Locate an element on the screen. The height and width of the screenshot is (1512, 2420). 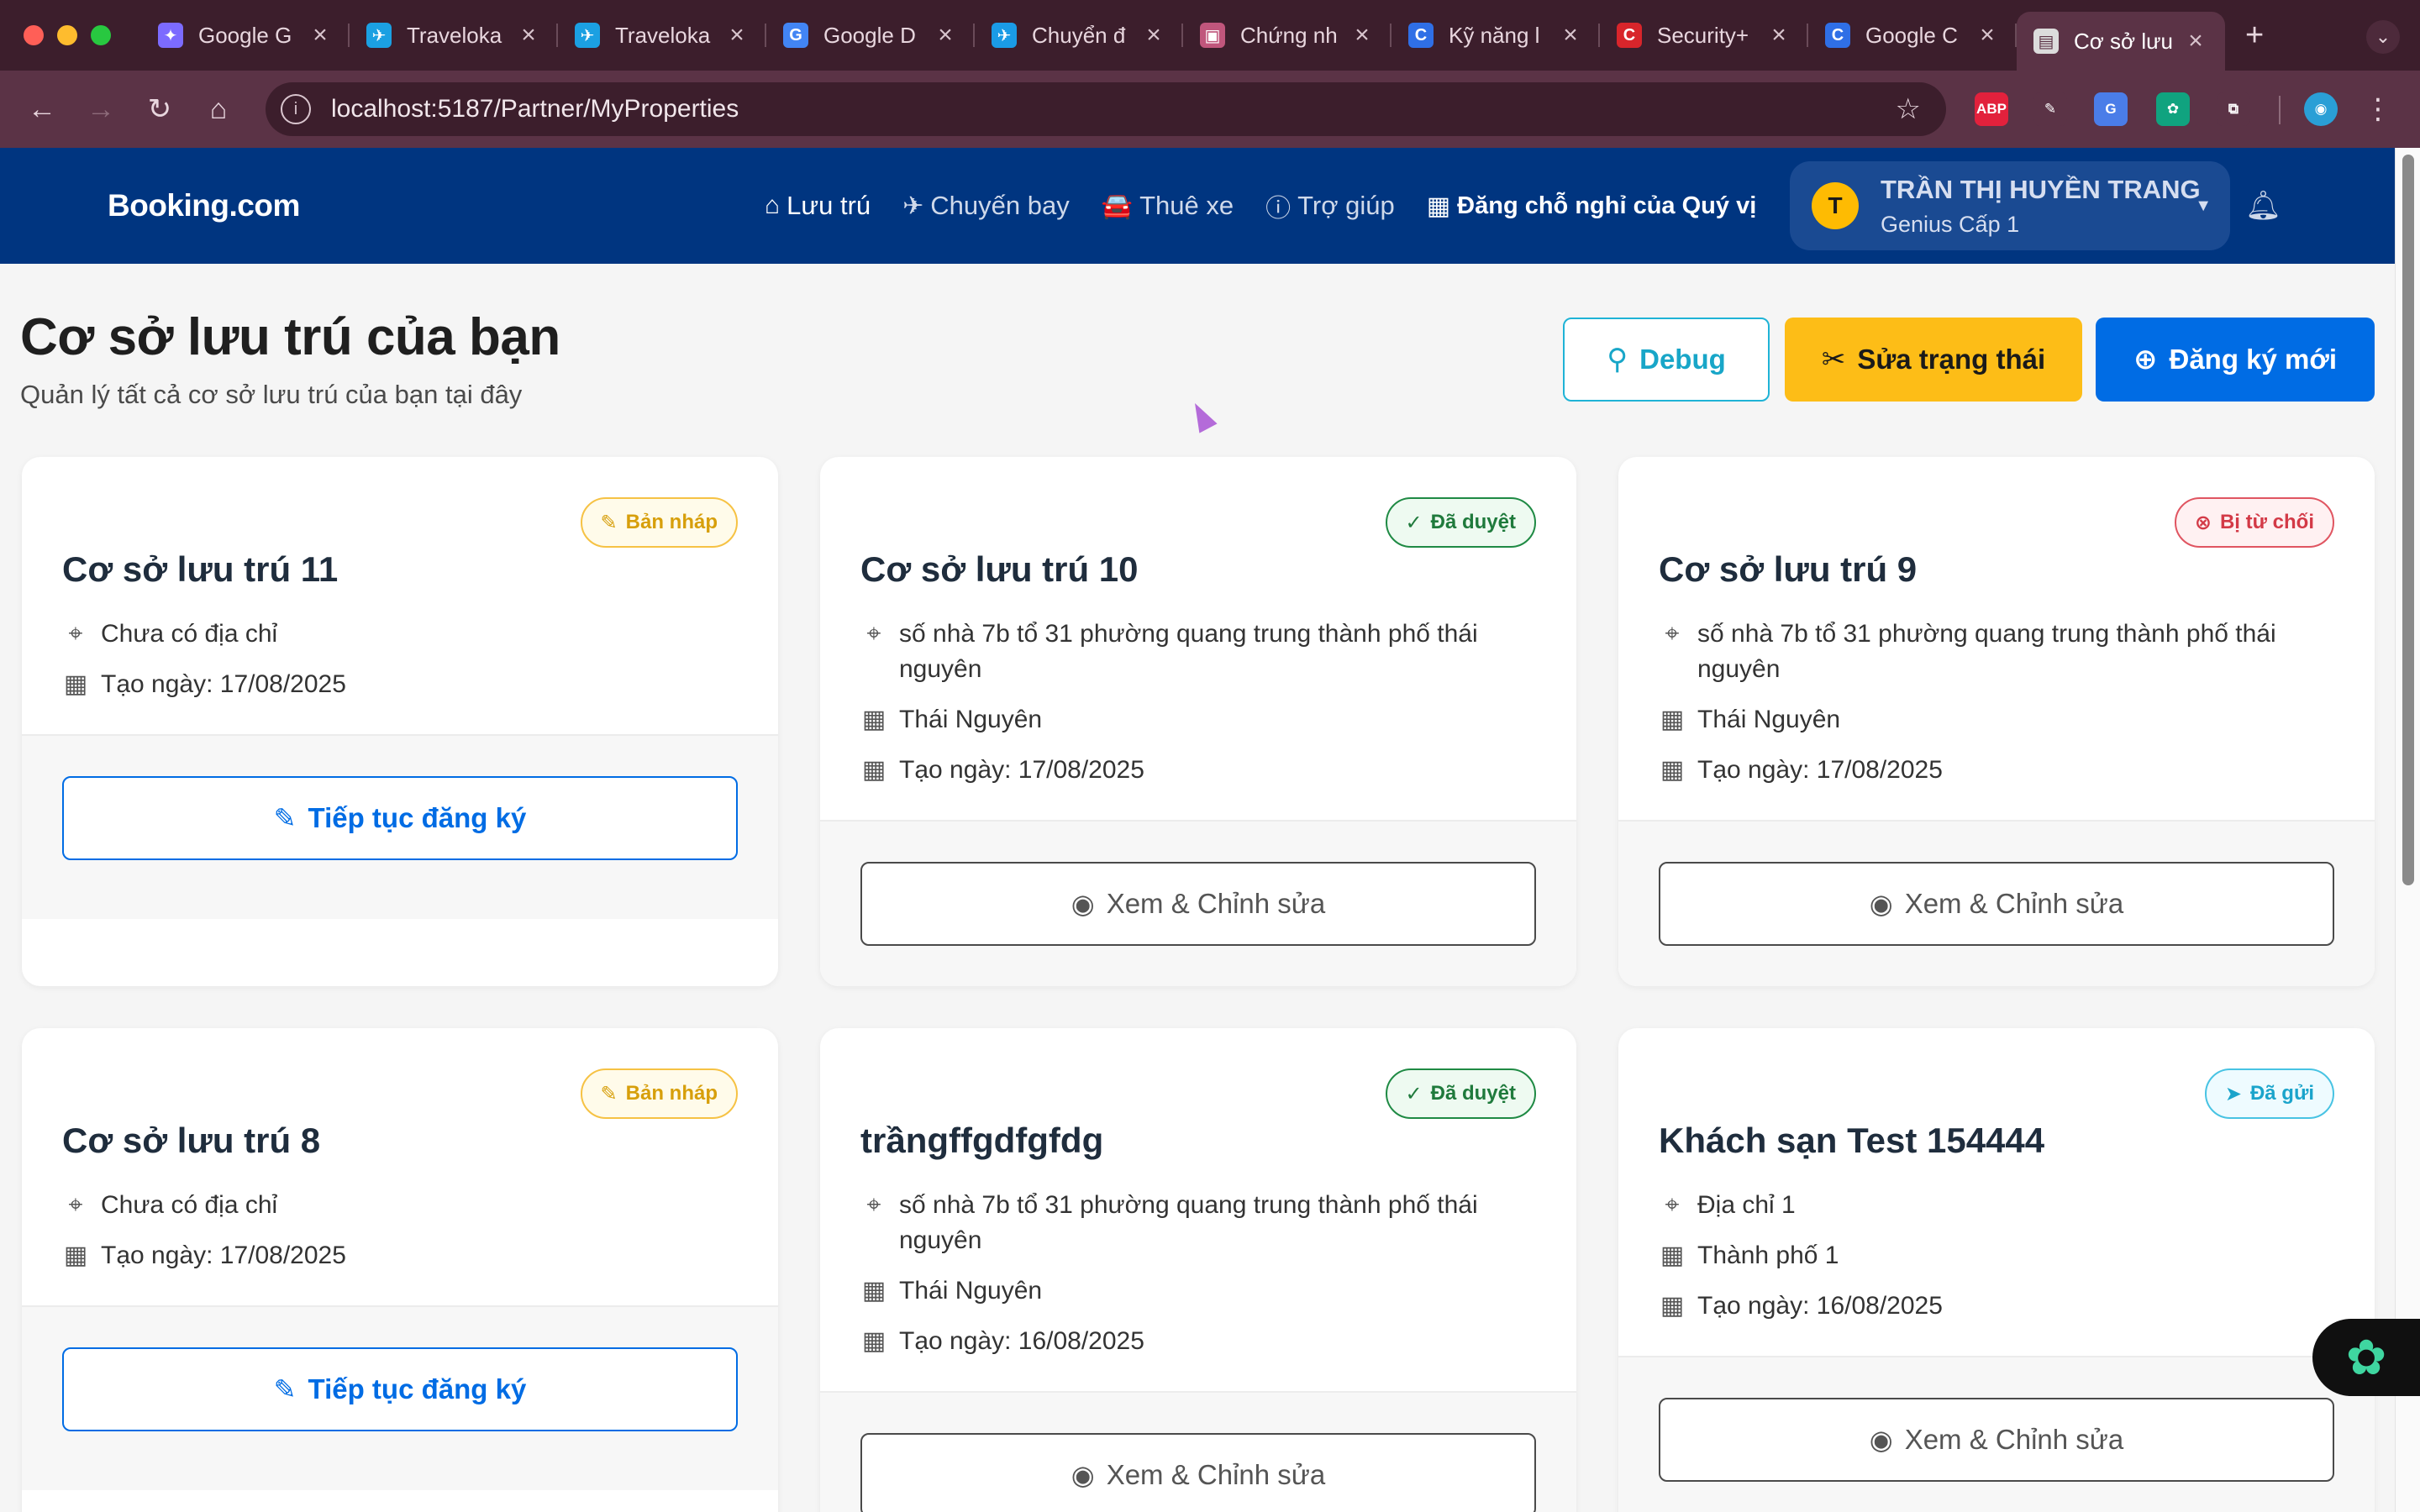
status-badge: ➤ Đã gửi is located at coordinates (2269, 1093).